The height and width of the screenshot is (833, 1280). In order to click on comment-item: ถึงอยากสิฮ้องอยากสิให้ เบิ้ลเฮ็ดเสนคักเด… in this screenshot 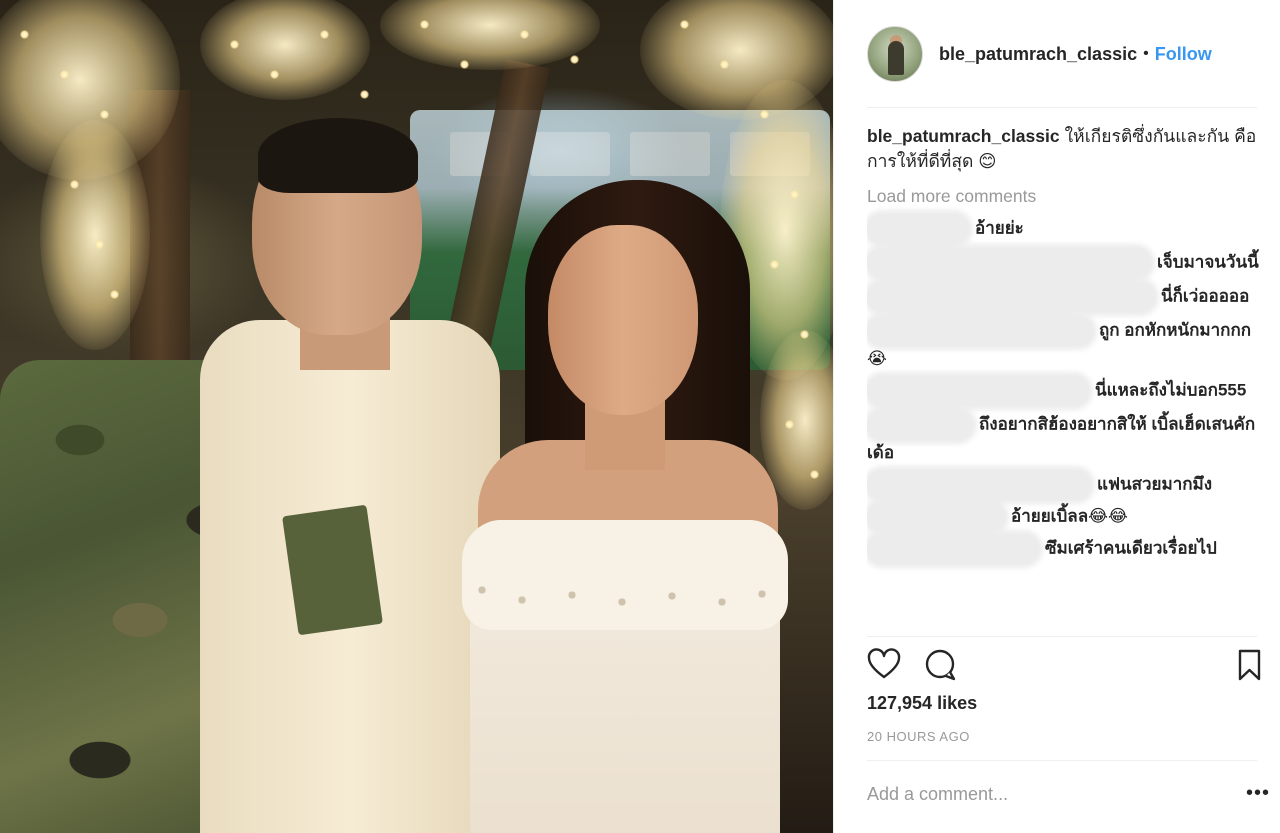, I will do `click(1063, 438)`.